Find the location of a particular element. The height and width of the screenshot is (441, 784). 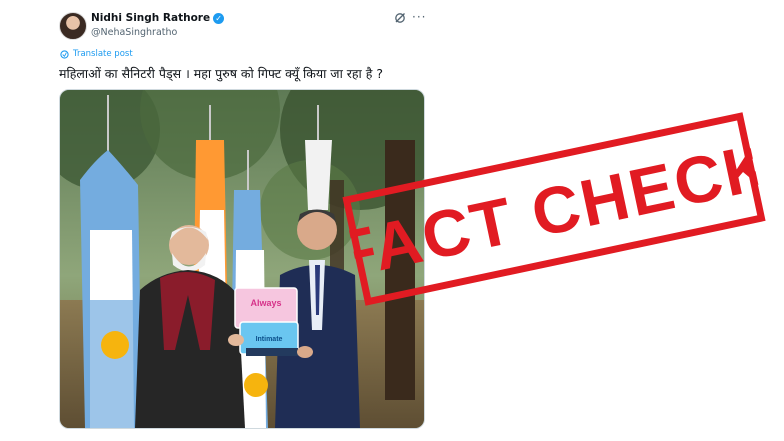

grok-icon is located at coordinates (400, 18).